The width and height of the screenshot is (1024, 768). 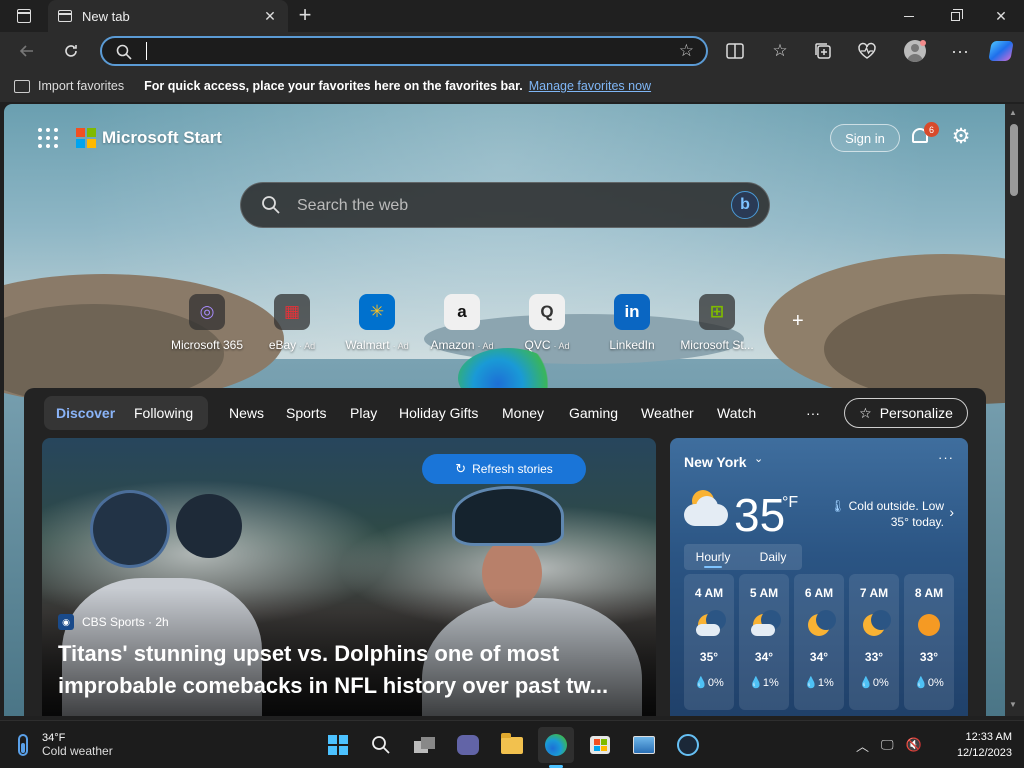 I want to click on nav-weather: Weather, so click(x=667, y=413).